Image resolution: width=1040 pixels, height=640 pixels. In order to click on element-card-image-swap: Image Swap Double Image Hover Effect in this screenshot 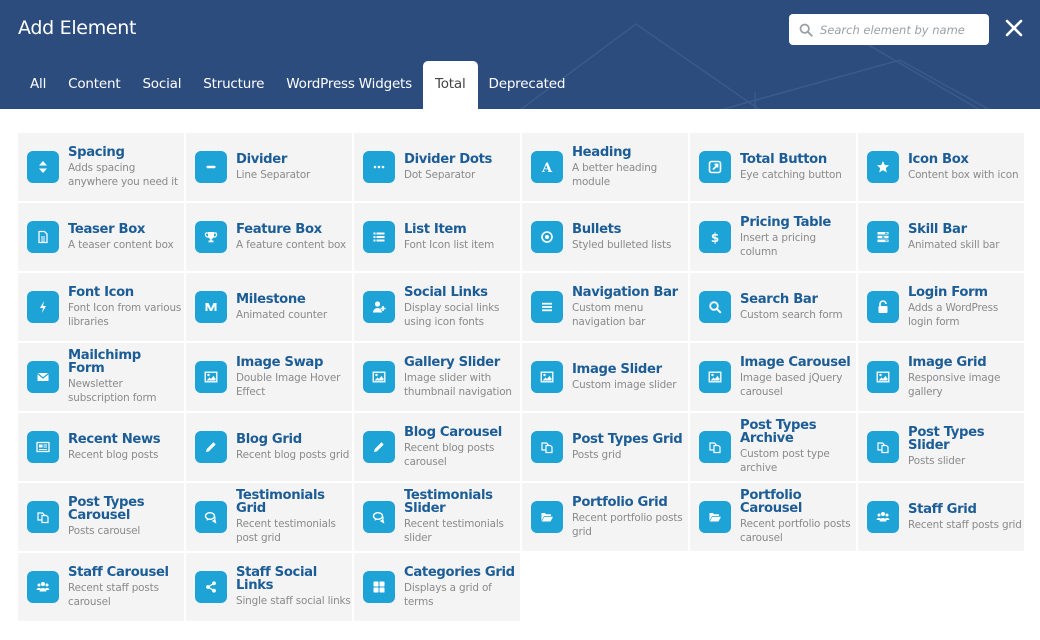, I will do `click(269, 377)`.